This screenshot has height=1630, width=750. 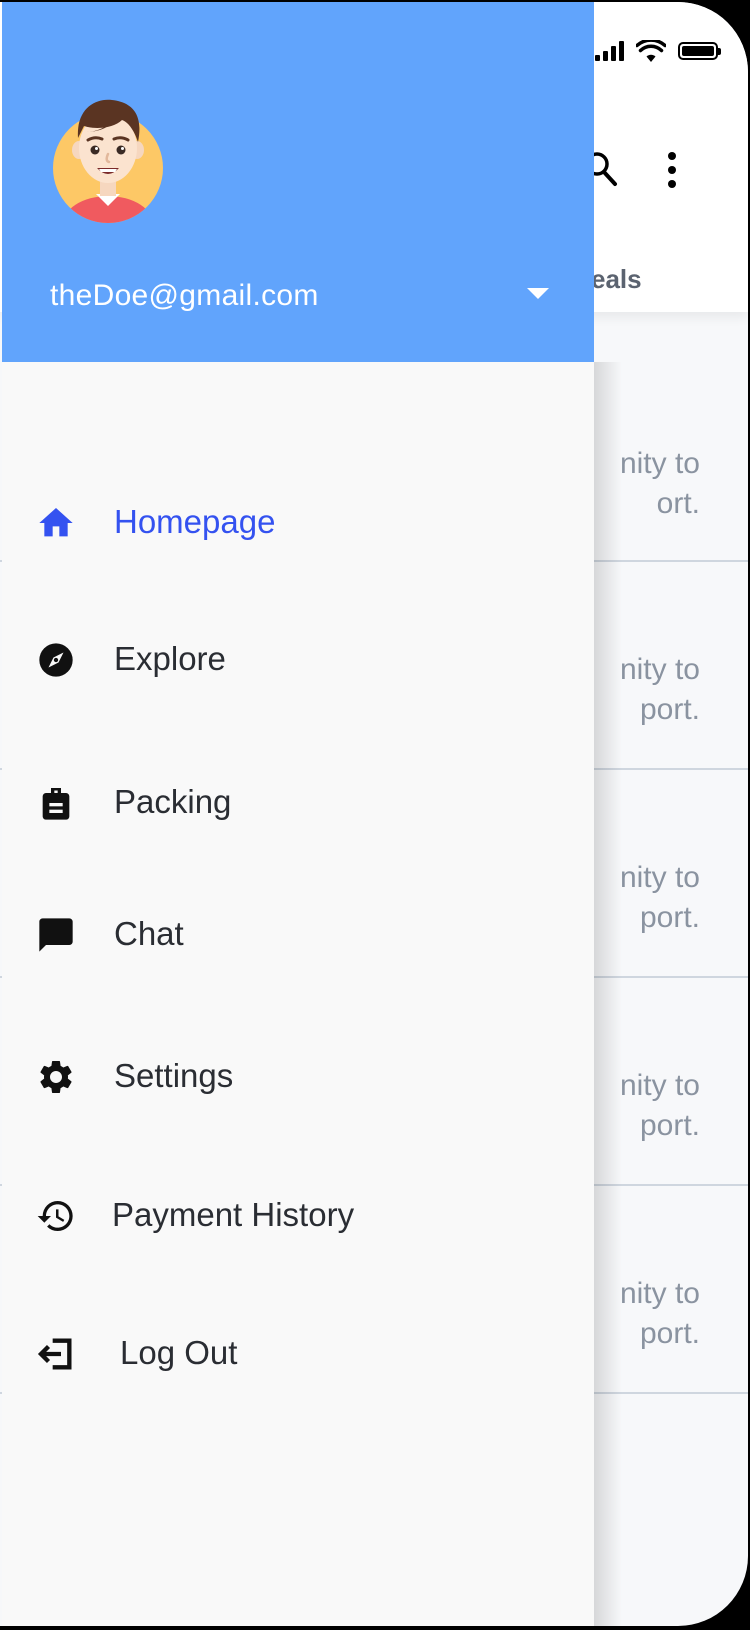 What do you see at coordinates (170, 658) in the screenshot?
I see `menu-item-label: Explore` at bounding box center [170, 658].